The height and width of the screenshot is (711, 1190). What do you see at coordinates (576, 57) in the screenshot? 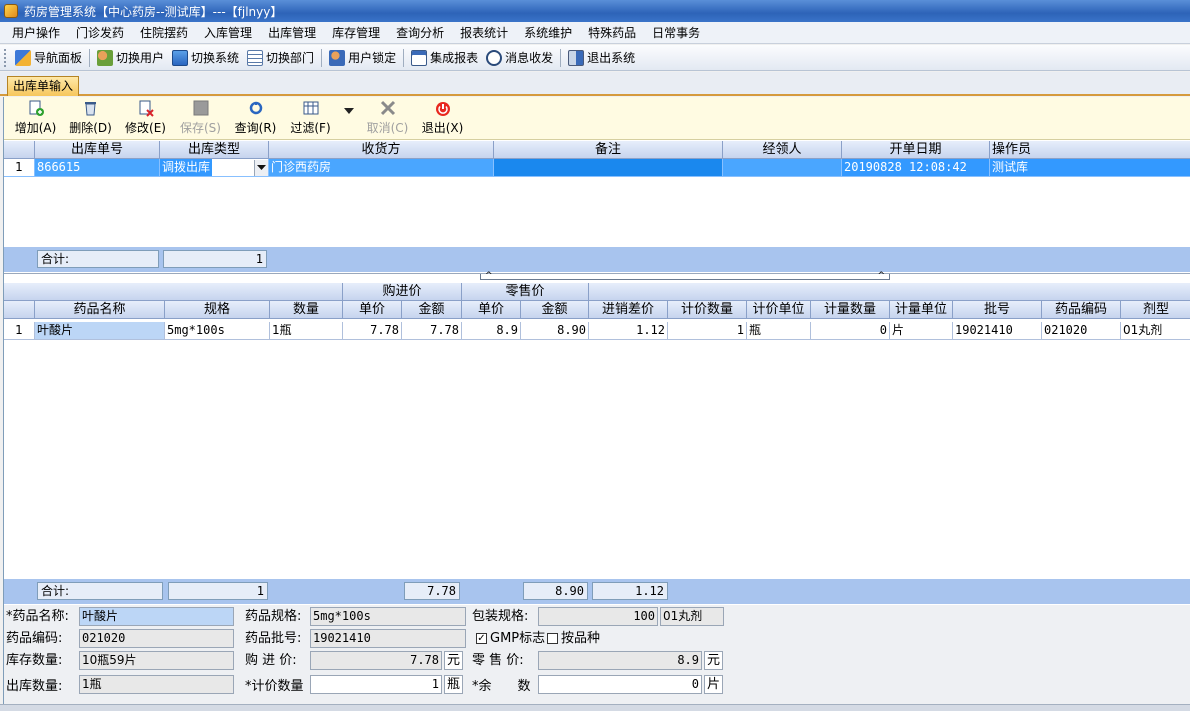
I see `exit-system-icon` at bounding box center [576, 57].